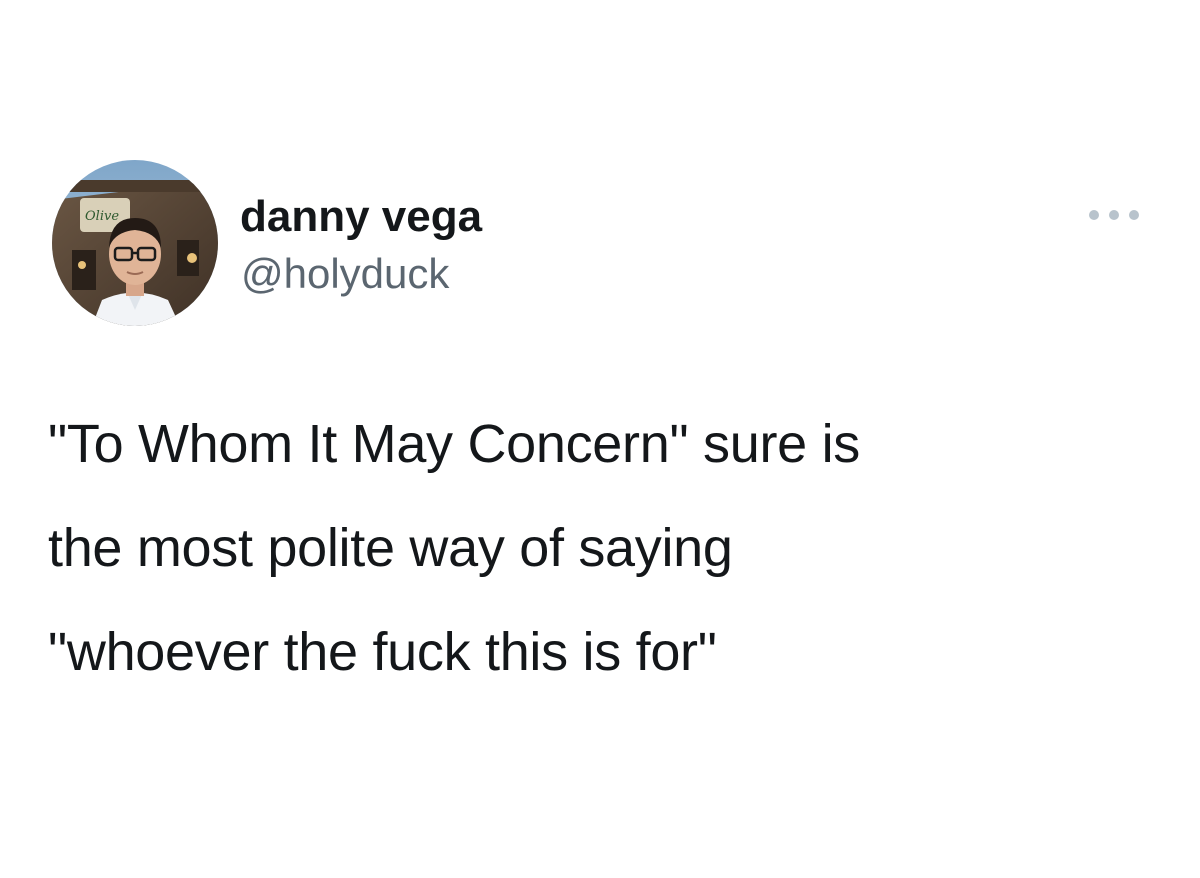 The image size is (1200, 878). Describe the element at coordinates (345, 274) in the screenshot. I see `author-handle: @holyduck` at that location.